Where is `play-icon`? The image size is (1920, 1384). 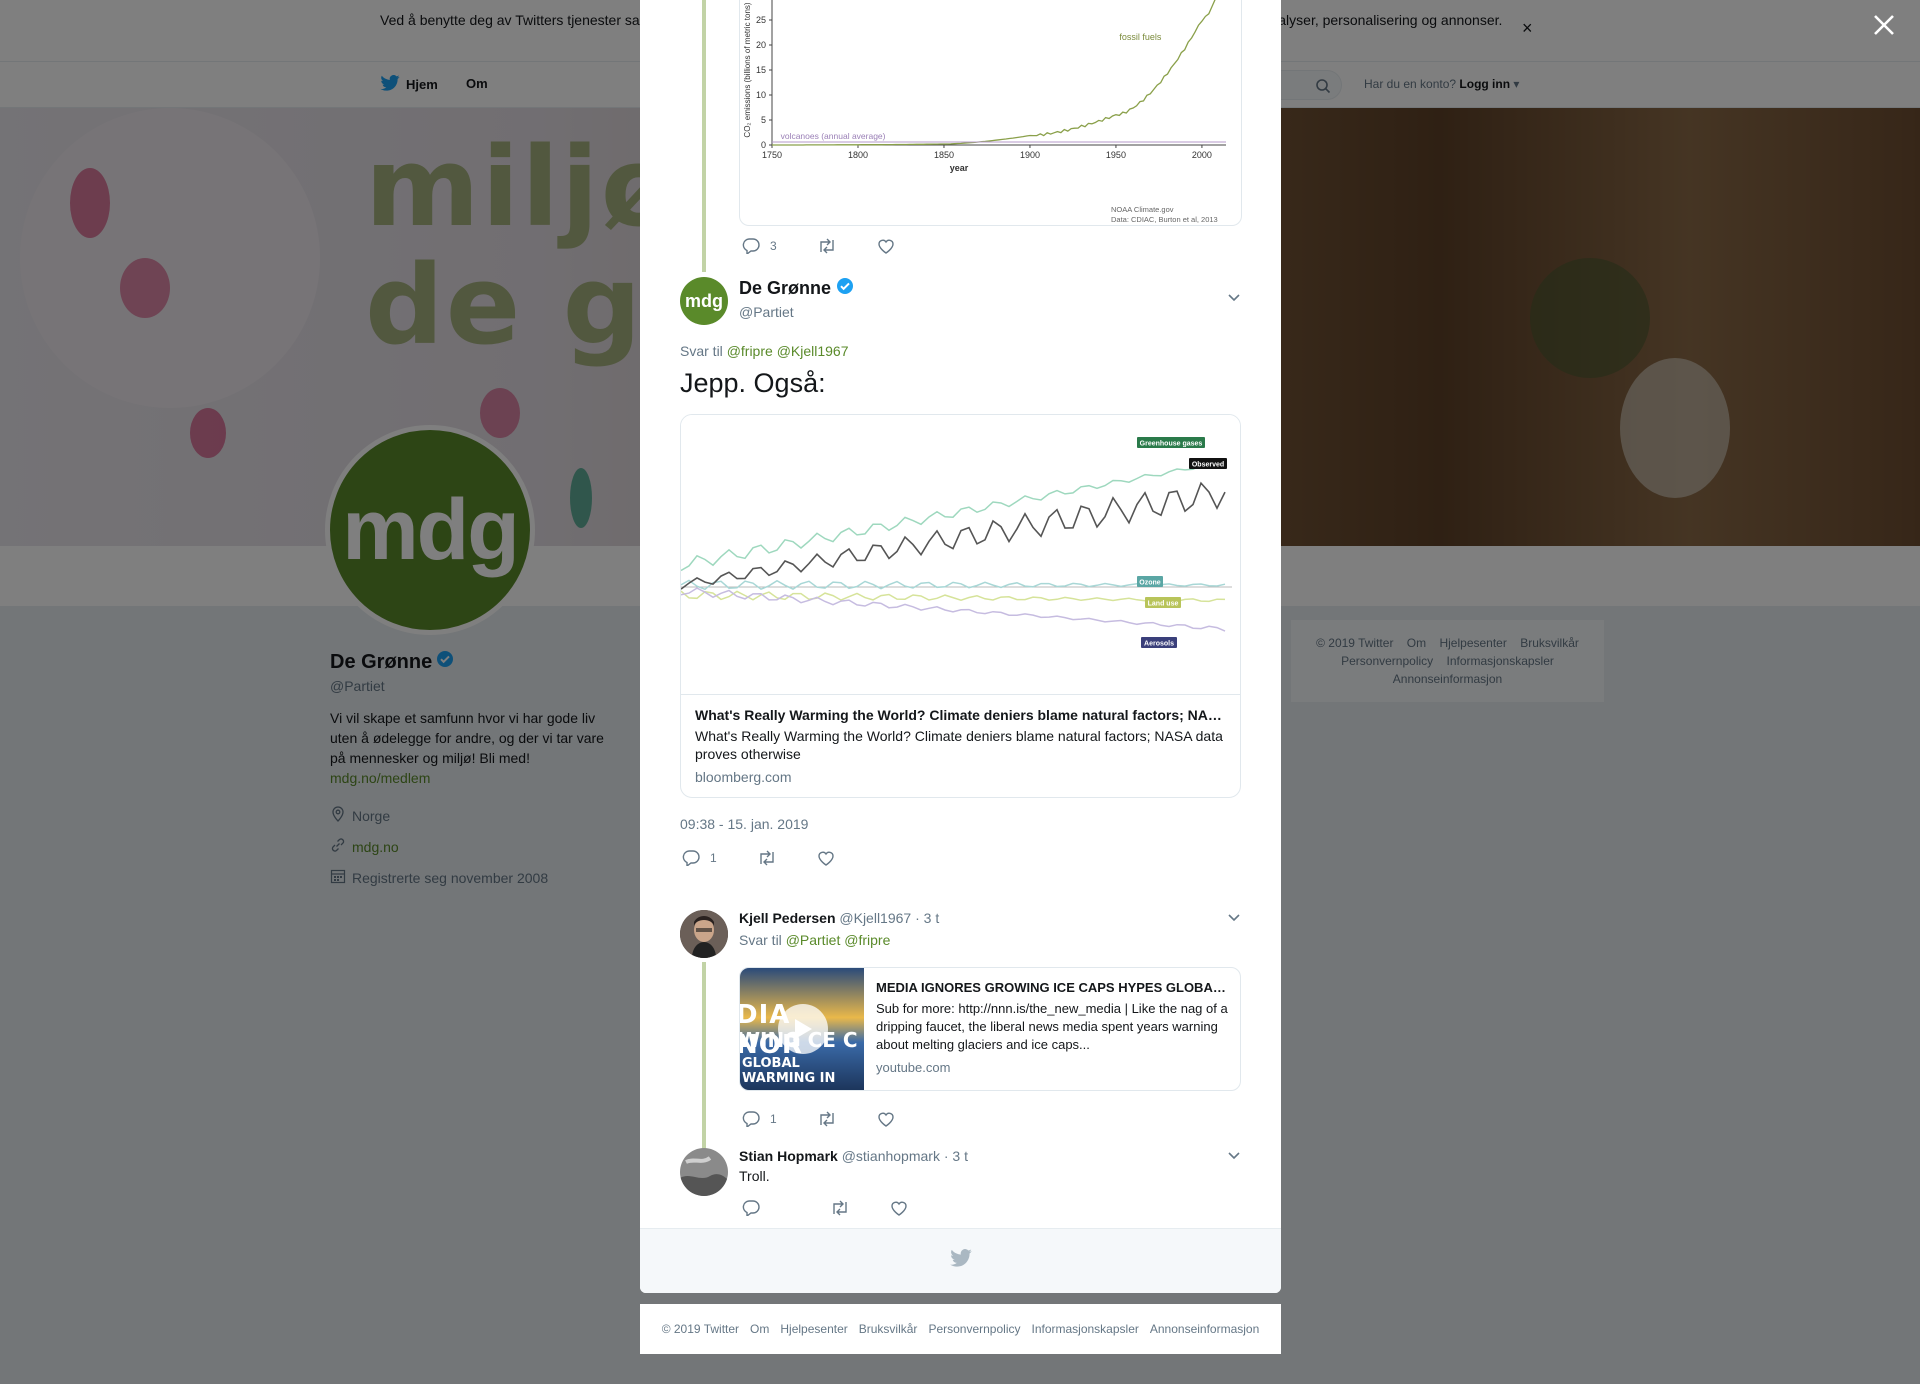
play-icon is located at coordinates (803, 1029).